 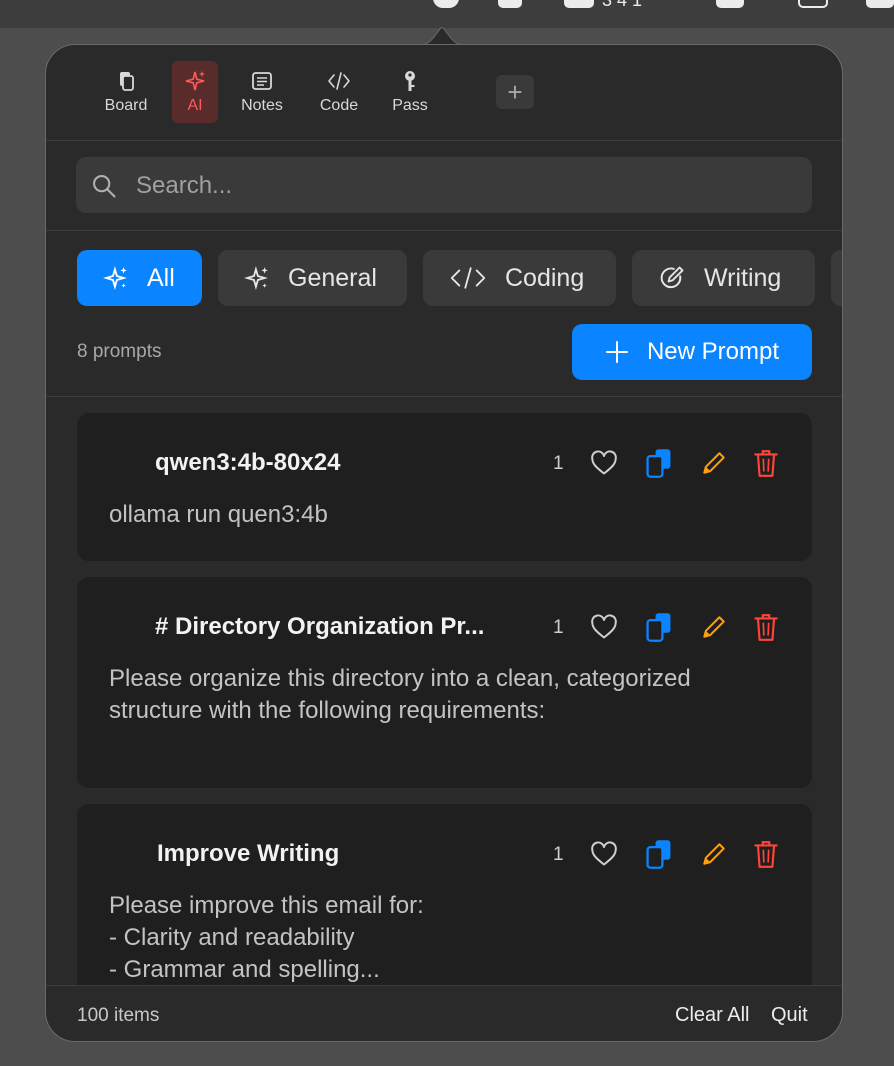 I want to click on category-label: General, so click(x=332, y=277).